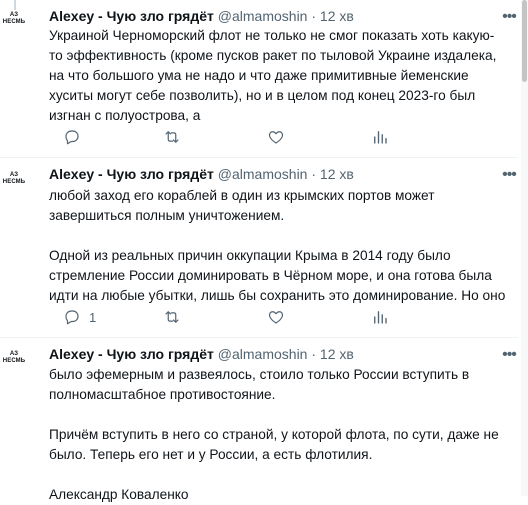  I want to click on scrollbar-thumb, so click(524, 41).